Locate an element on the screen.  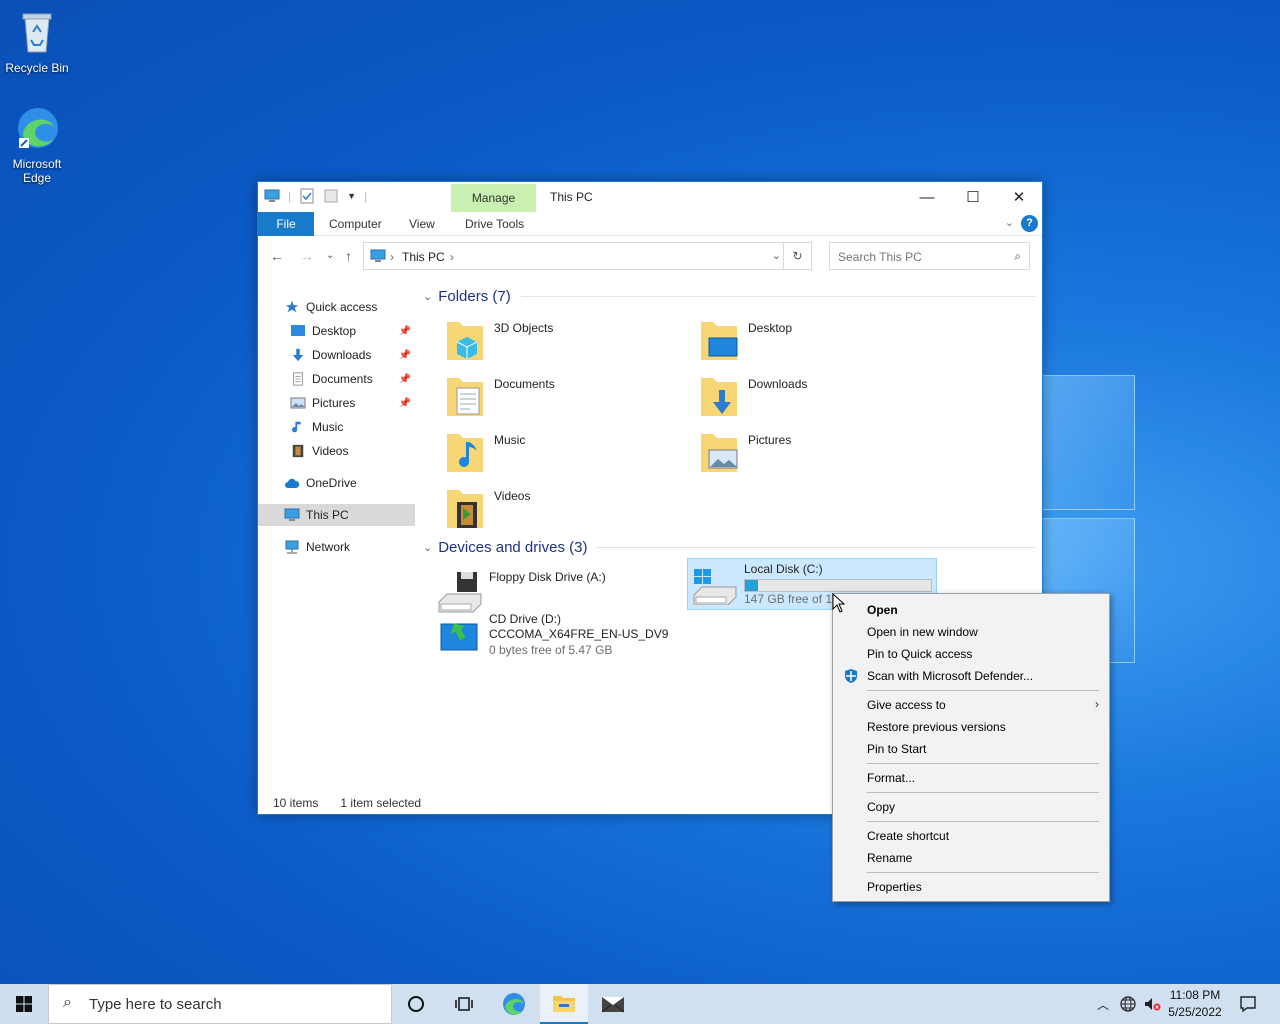
taskbar-search-input: ⌕ Type here to search is located at coordinates (220, 1004).